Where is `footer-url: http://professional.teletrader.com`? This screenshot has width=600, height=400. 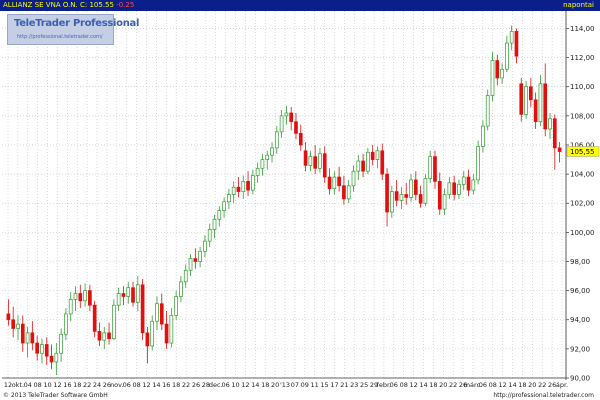
footer-url: http://professional.teletrader.com is located at coordinates (543, 396).